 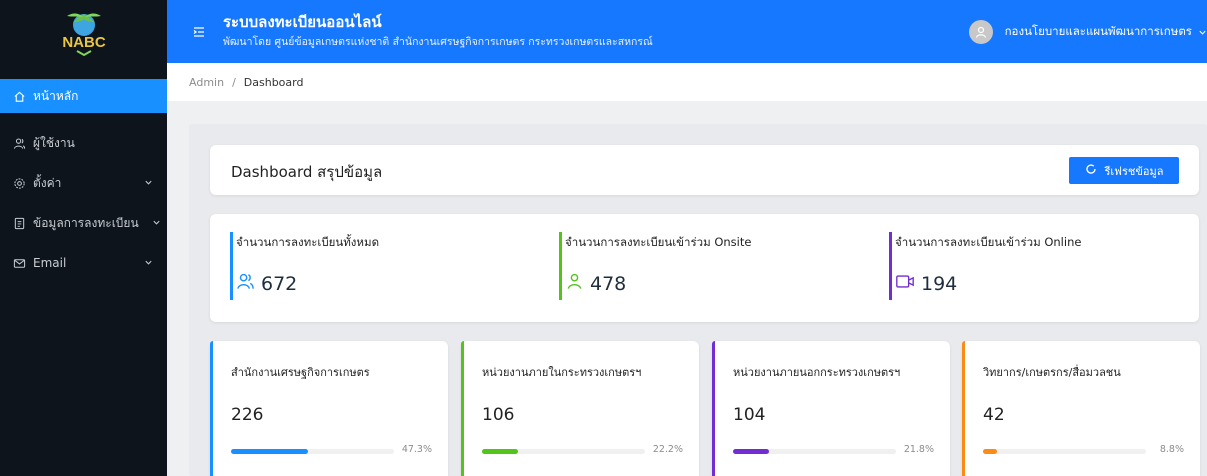 What do you see at coordinates (329, 408) in the screenshot?
I see `group-card-oae: สำนักงานเศรษฐกิจการเกษตร 226 47.3%` at bounding box center [329, 408].